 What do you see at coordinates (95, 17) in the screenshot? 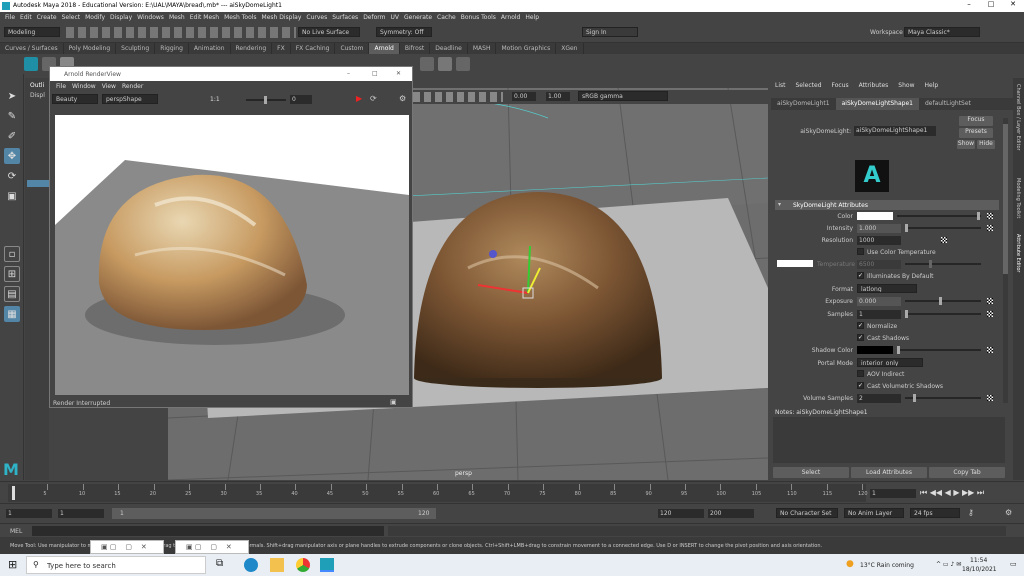
I see `menu-modify: Modify` at bounding box center [95, 17].